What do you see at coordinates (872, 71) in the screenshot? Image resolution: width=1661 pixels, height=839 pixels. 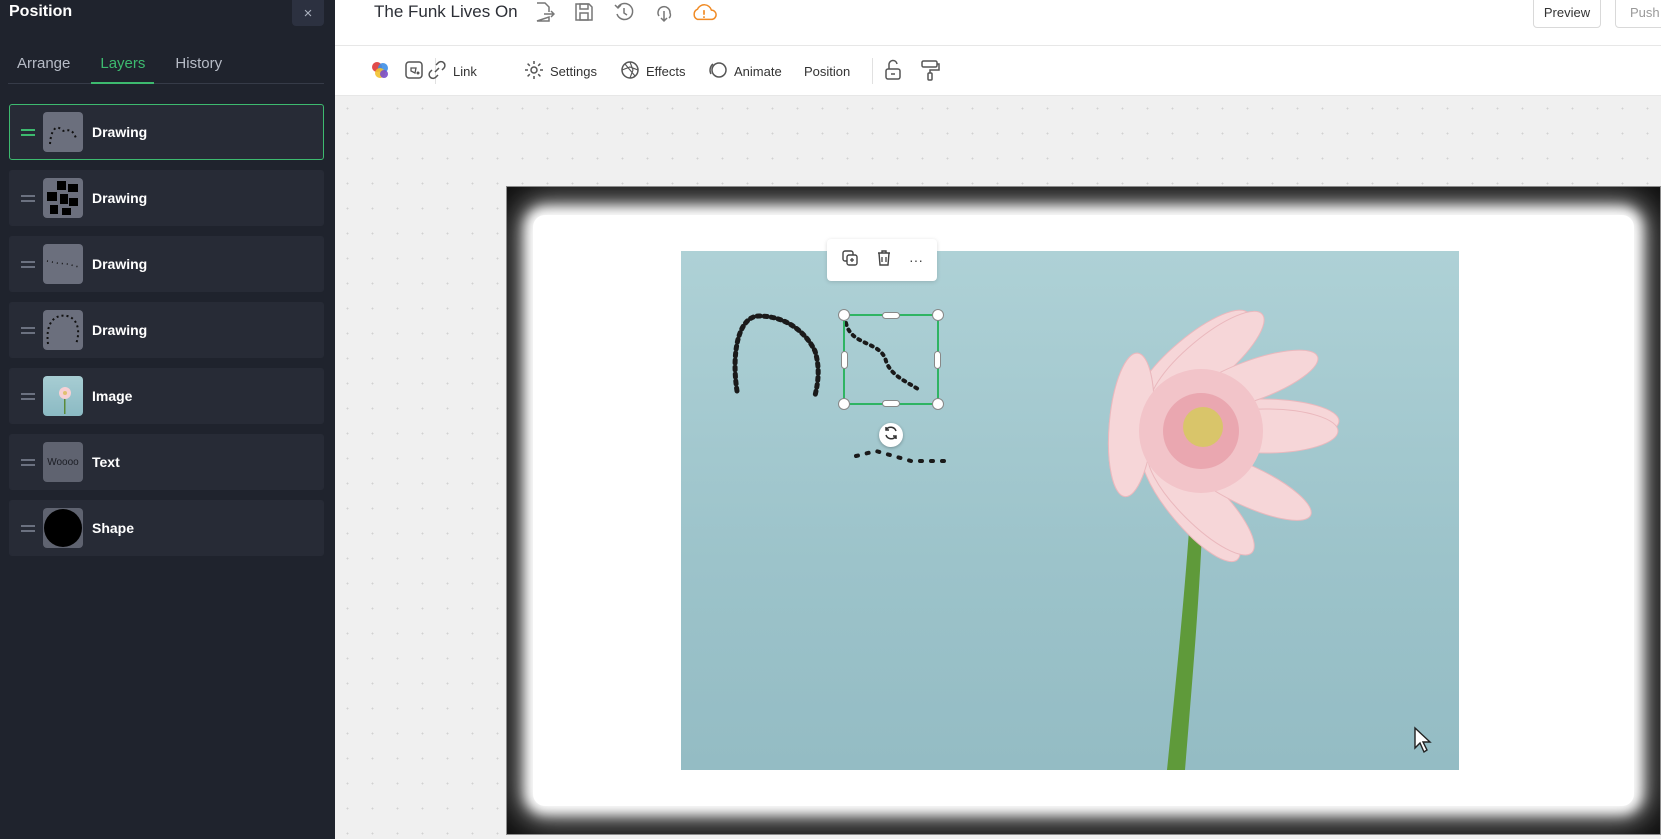 I see `toolbar-divider` at bounding box center [872, 71].